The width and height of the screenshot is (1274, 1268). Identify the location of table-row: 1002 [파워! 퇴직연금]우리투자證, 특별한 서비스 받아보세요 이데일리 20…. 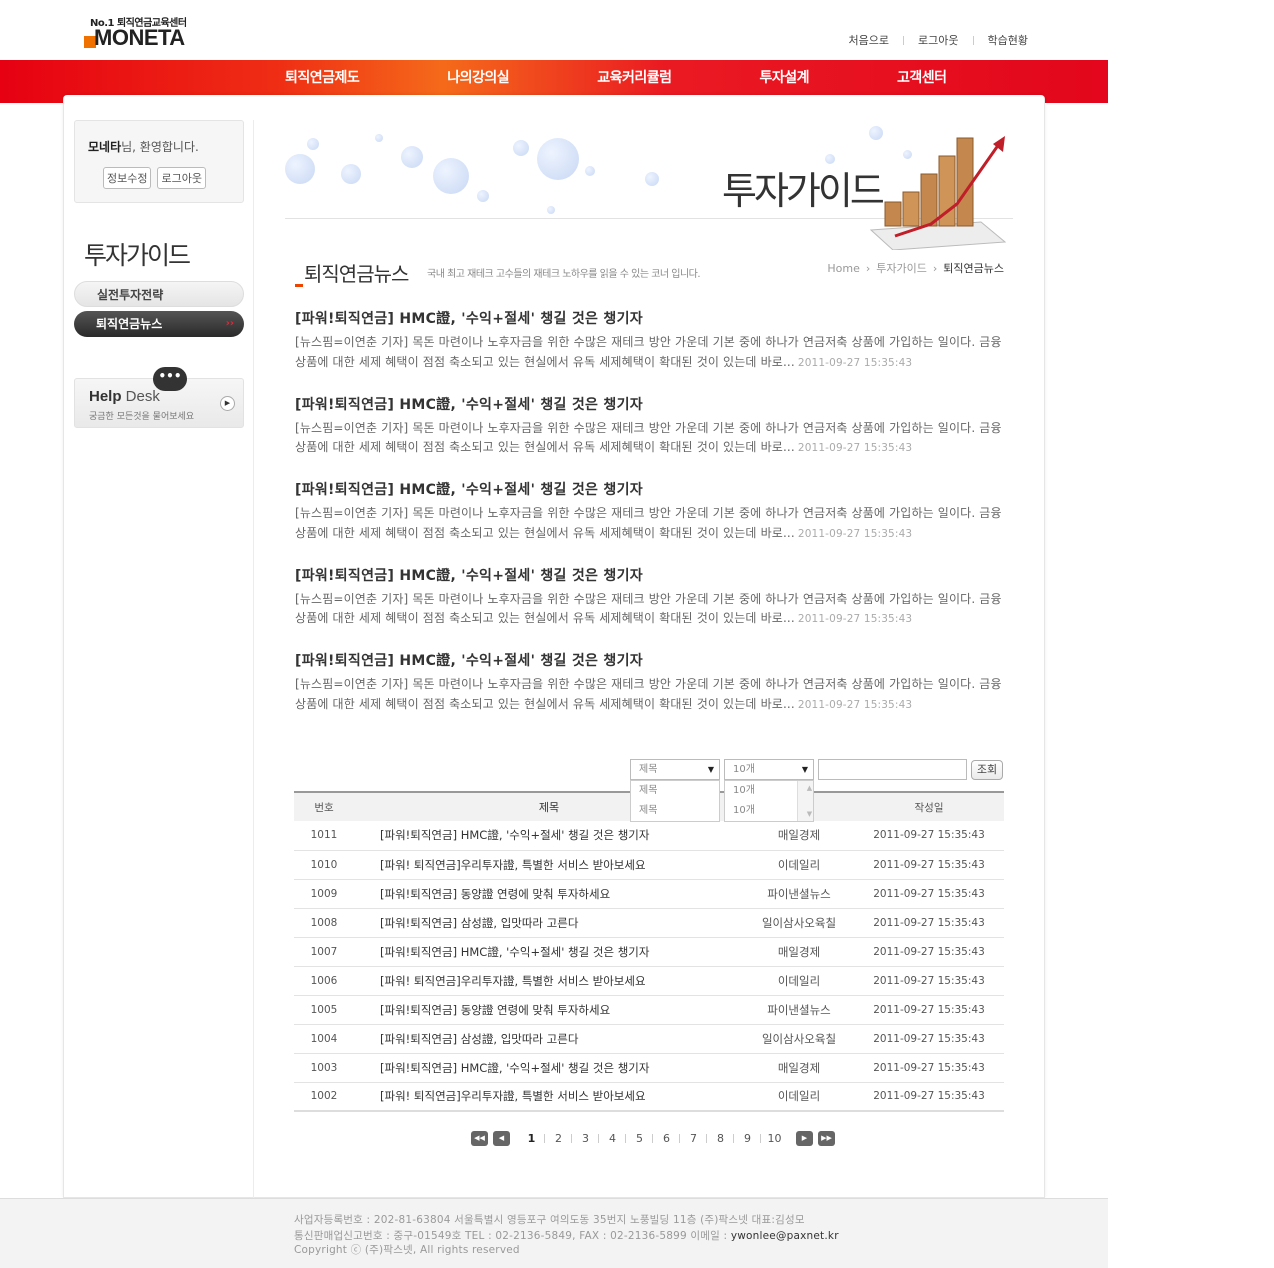
(649, 1097).